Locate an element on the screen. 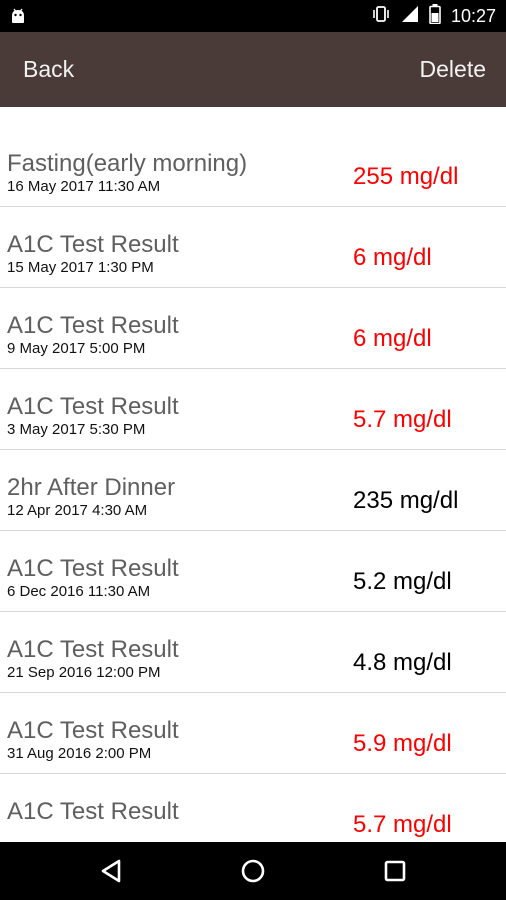 The height and width of the screenshot is (900, 506). reading-value: 4.8 mg/dl is located at coordinates (402, 662).